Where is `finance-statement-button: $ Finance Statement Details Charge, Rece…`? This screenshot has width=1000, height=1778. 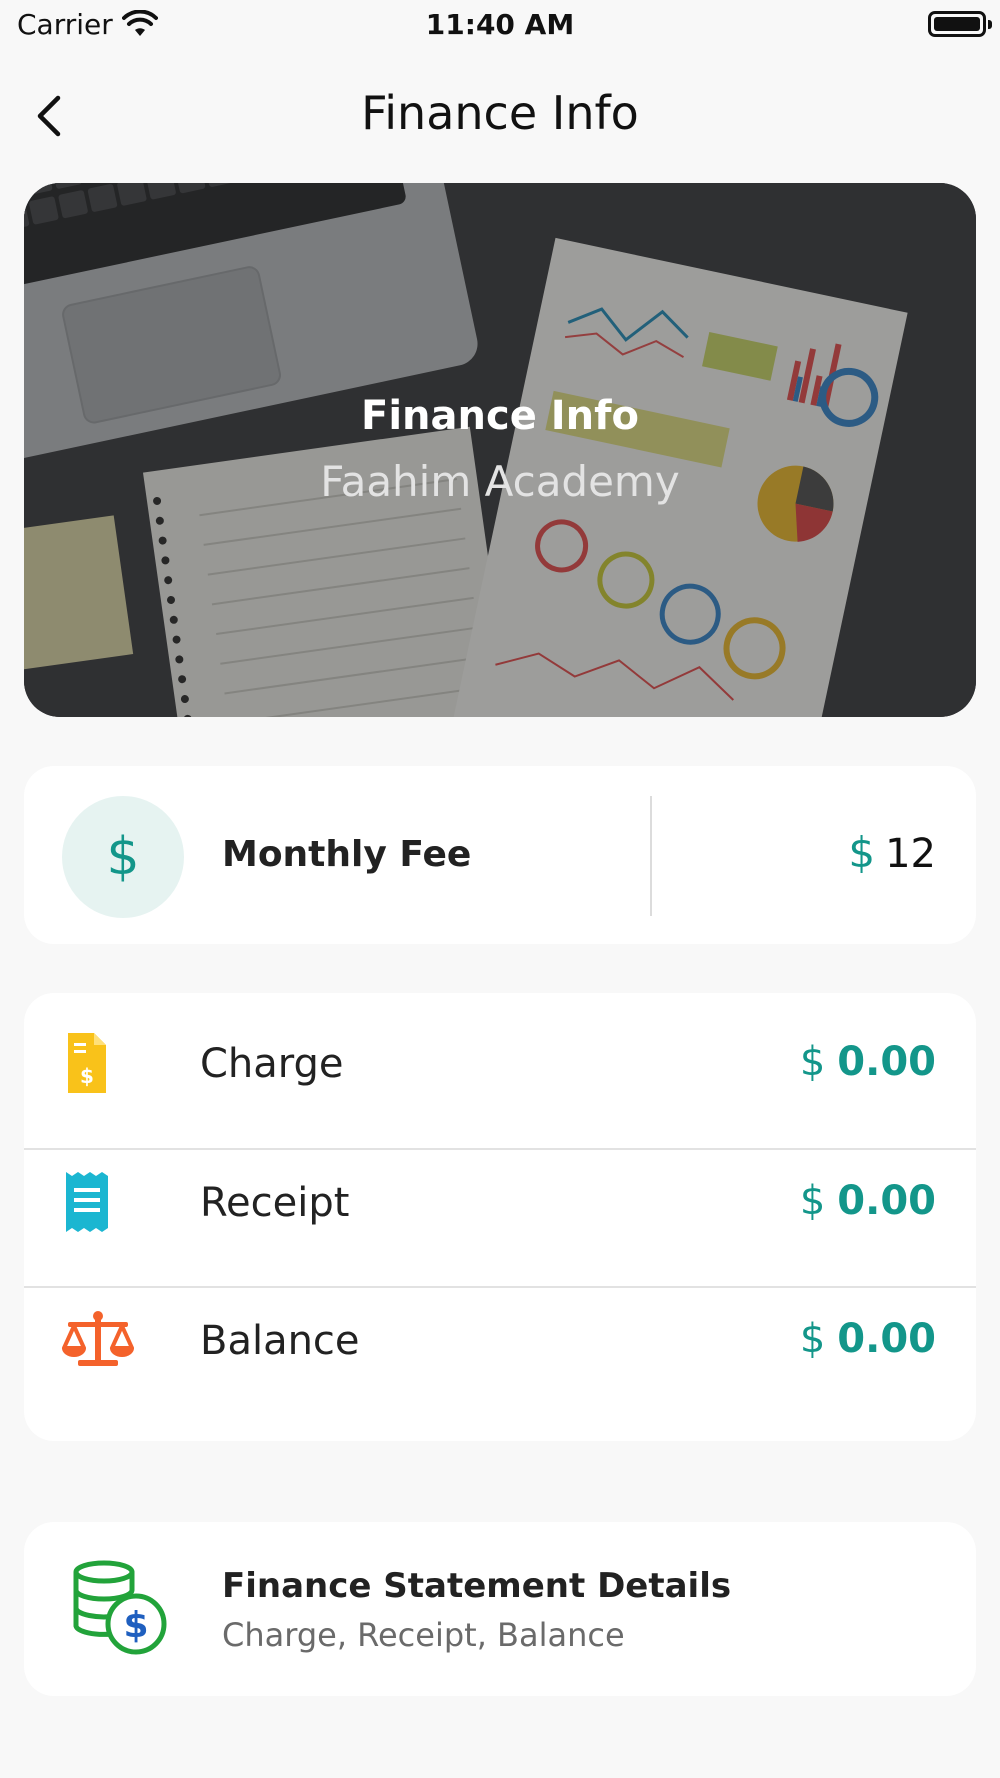 finance-statement-button: $ Finance Statement Details Charge, Rece… is located at coordinates (500, 1609).